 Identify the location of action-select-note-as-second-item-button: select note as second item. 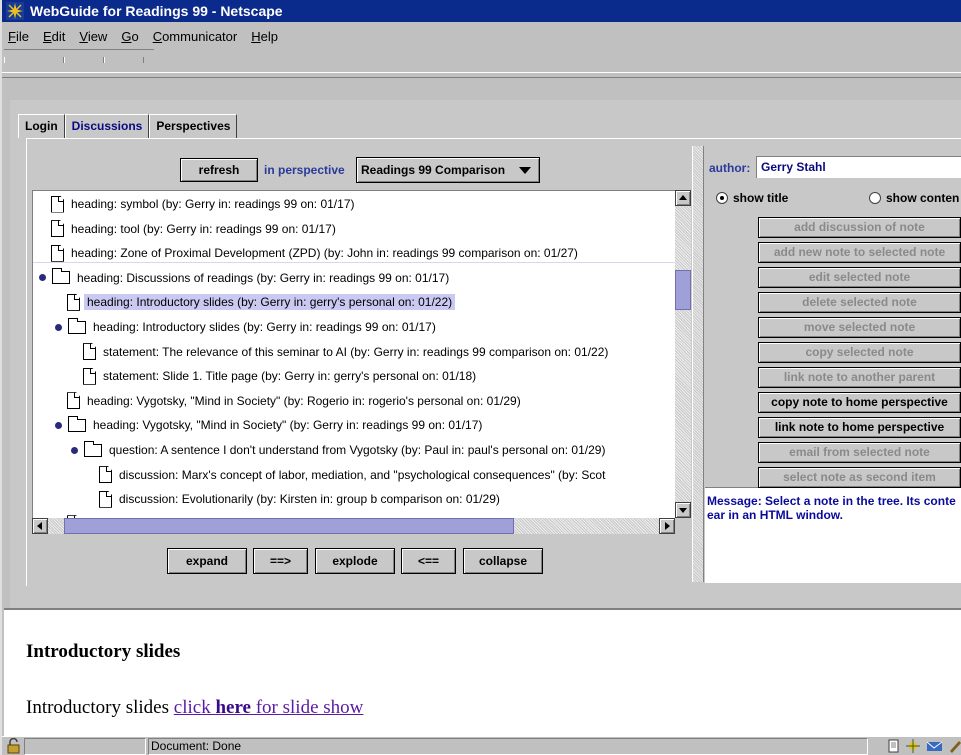
(859, 477).